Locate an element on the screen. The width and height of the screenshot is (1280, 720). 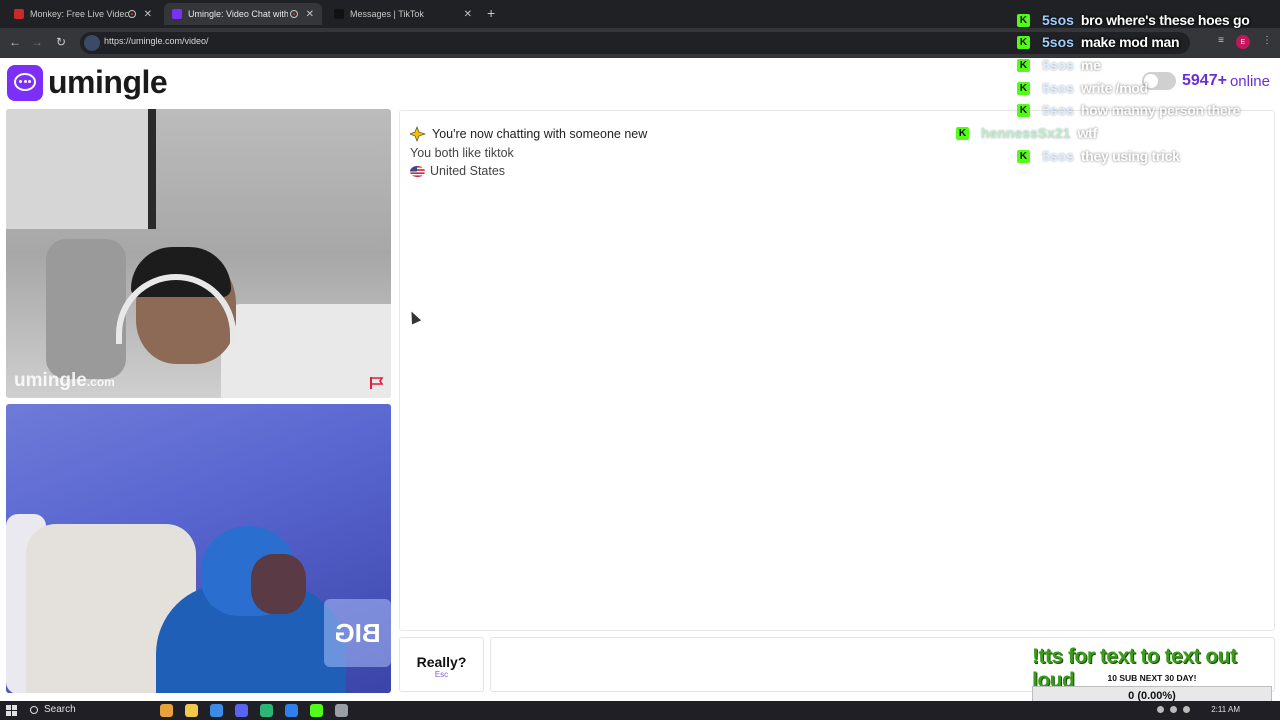
overlay-chat-line: K 5sos write /mod is located at coordinates (1082, 88).